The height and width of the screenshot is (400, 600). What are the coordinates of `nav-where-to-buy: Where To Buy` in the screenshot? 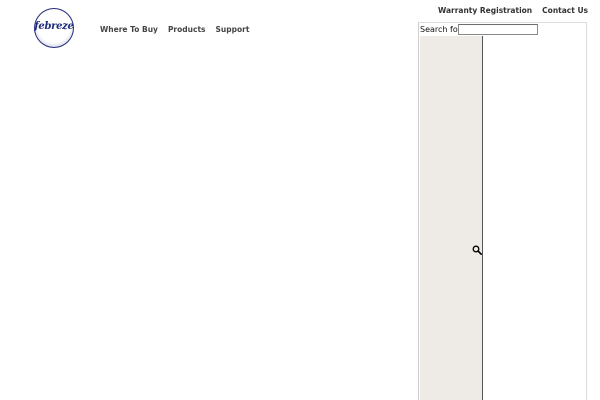 It's located at (129, 29).